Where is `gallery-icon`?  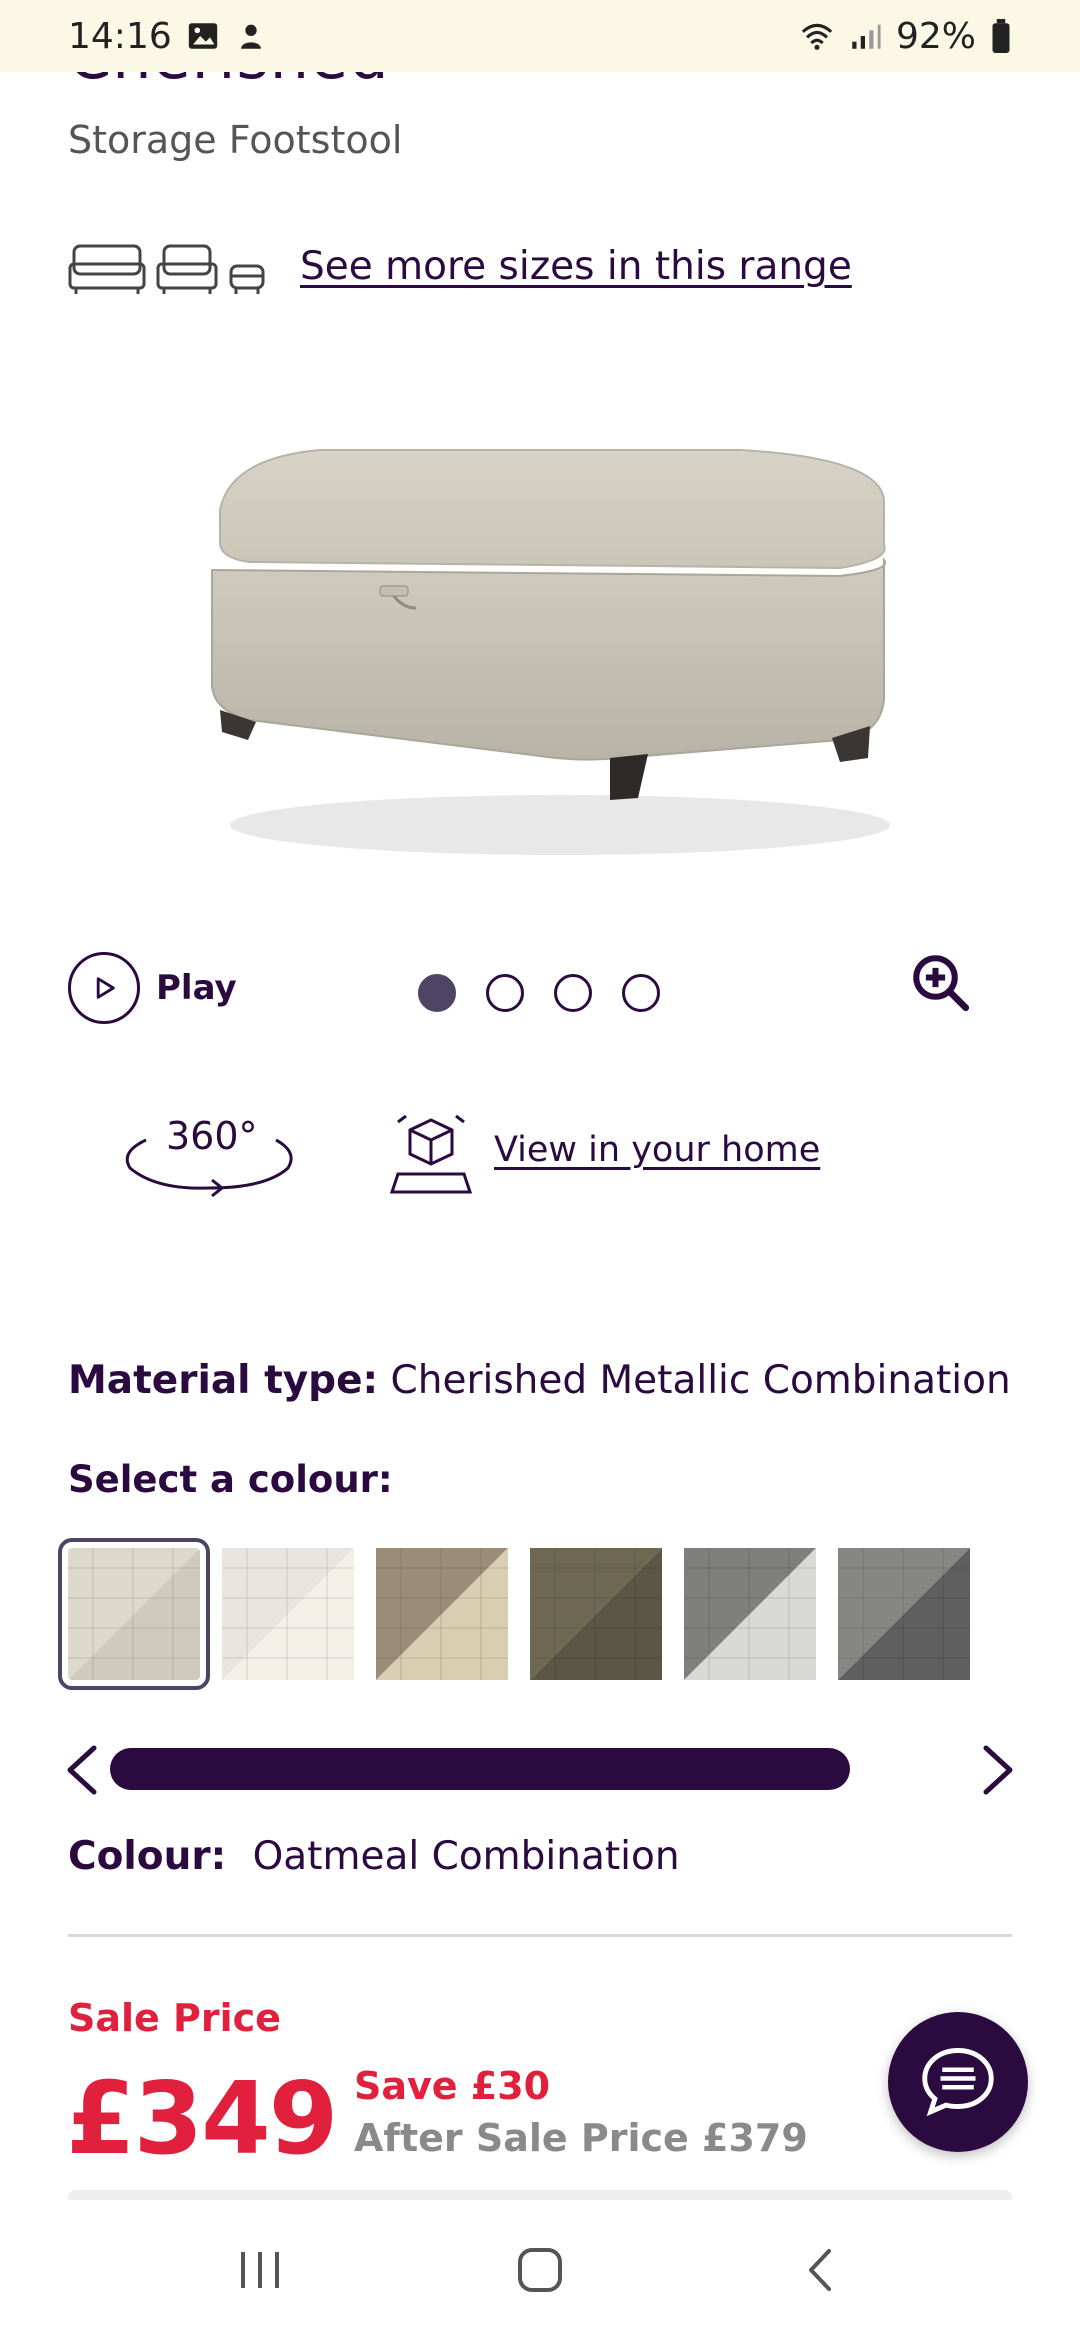
gallery-icon is located at coordinates (203, 36).